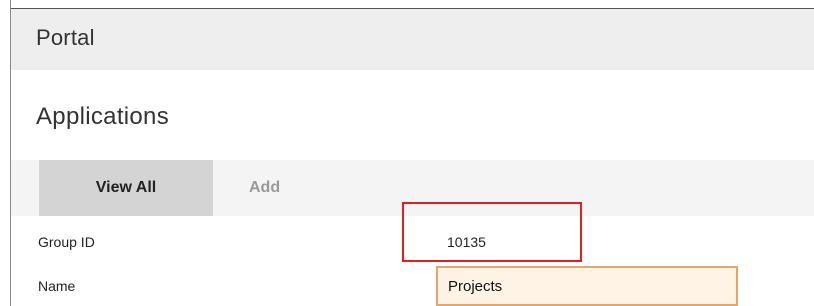 The height and width of the screenshot is (306, 814). What do you see at coordinates (57, 286) in the screenshot?
I see `name-label: Name` at bounding box center [57, 286].